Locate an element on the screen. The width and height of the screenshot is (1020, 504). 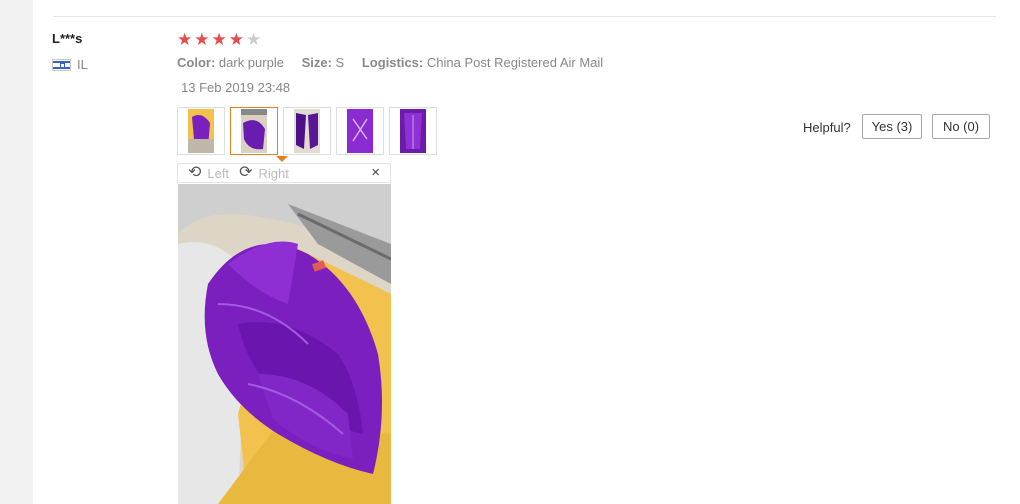
reviewer-country: IL is located at coordinates (70, 64).